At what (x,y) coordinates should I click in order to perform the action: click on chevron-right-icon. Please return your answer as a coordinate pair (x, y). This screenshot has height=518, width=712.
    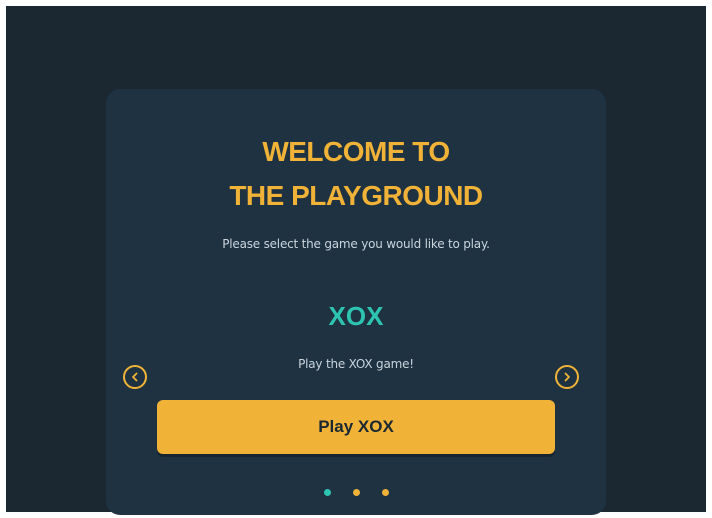
    Looking at the image, I should click on (567, 377).